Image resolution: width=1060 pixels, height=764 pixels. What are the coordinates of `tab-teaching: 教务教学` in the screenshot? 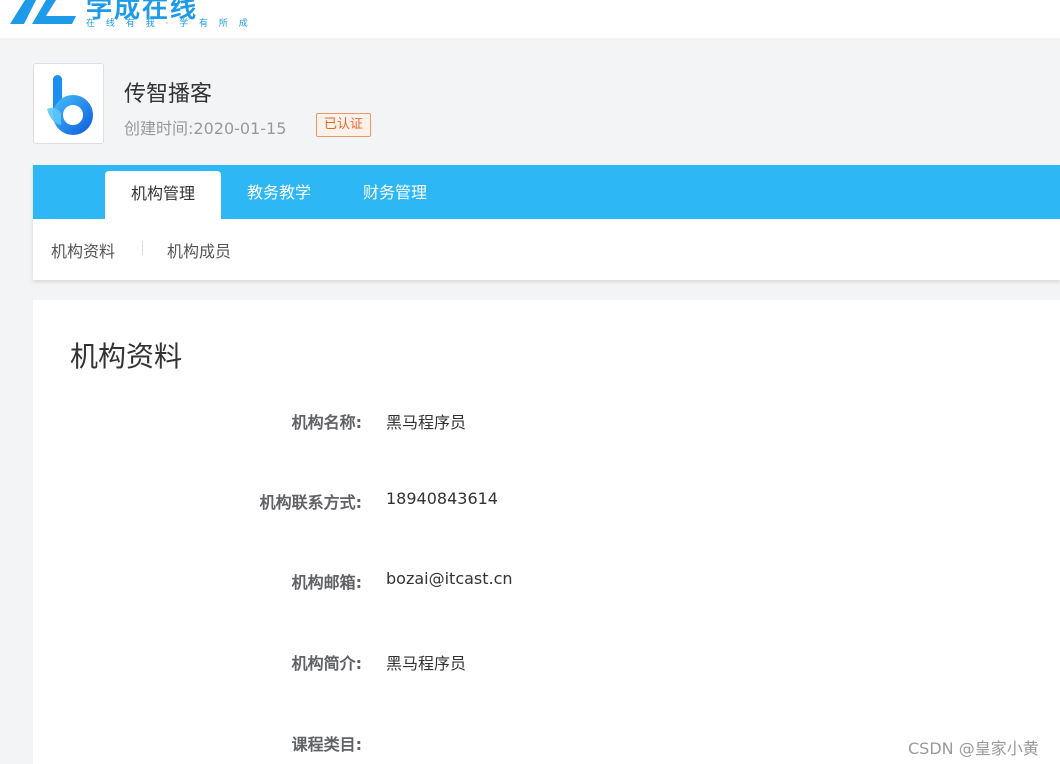 It's located at (279, 192).